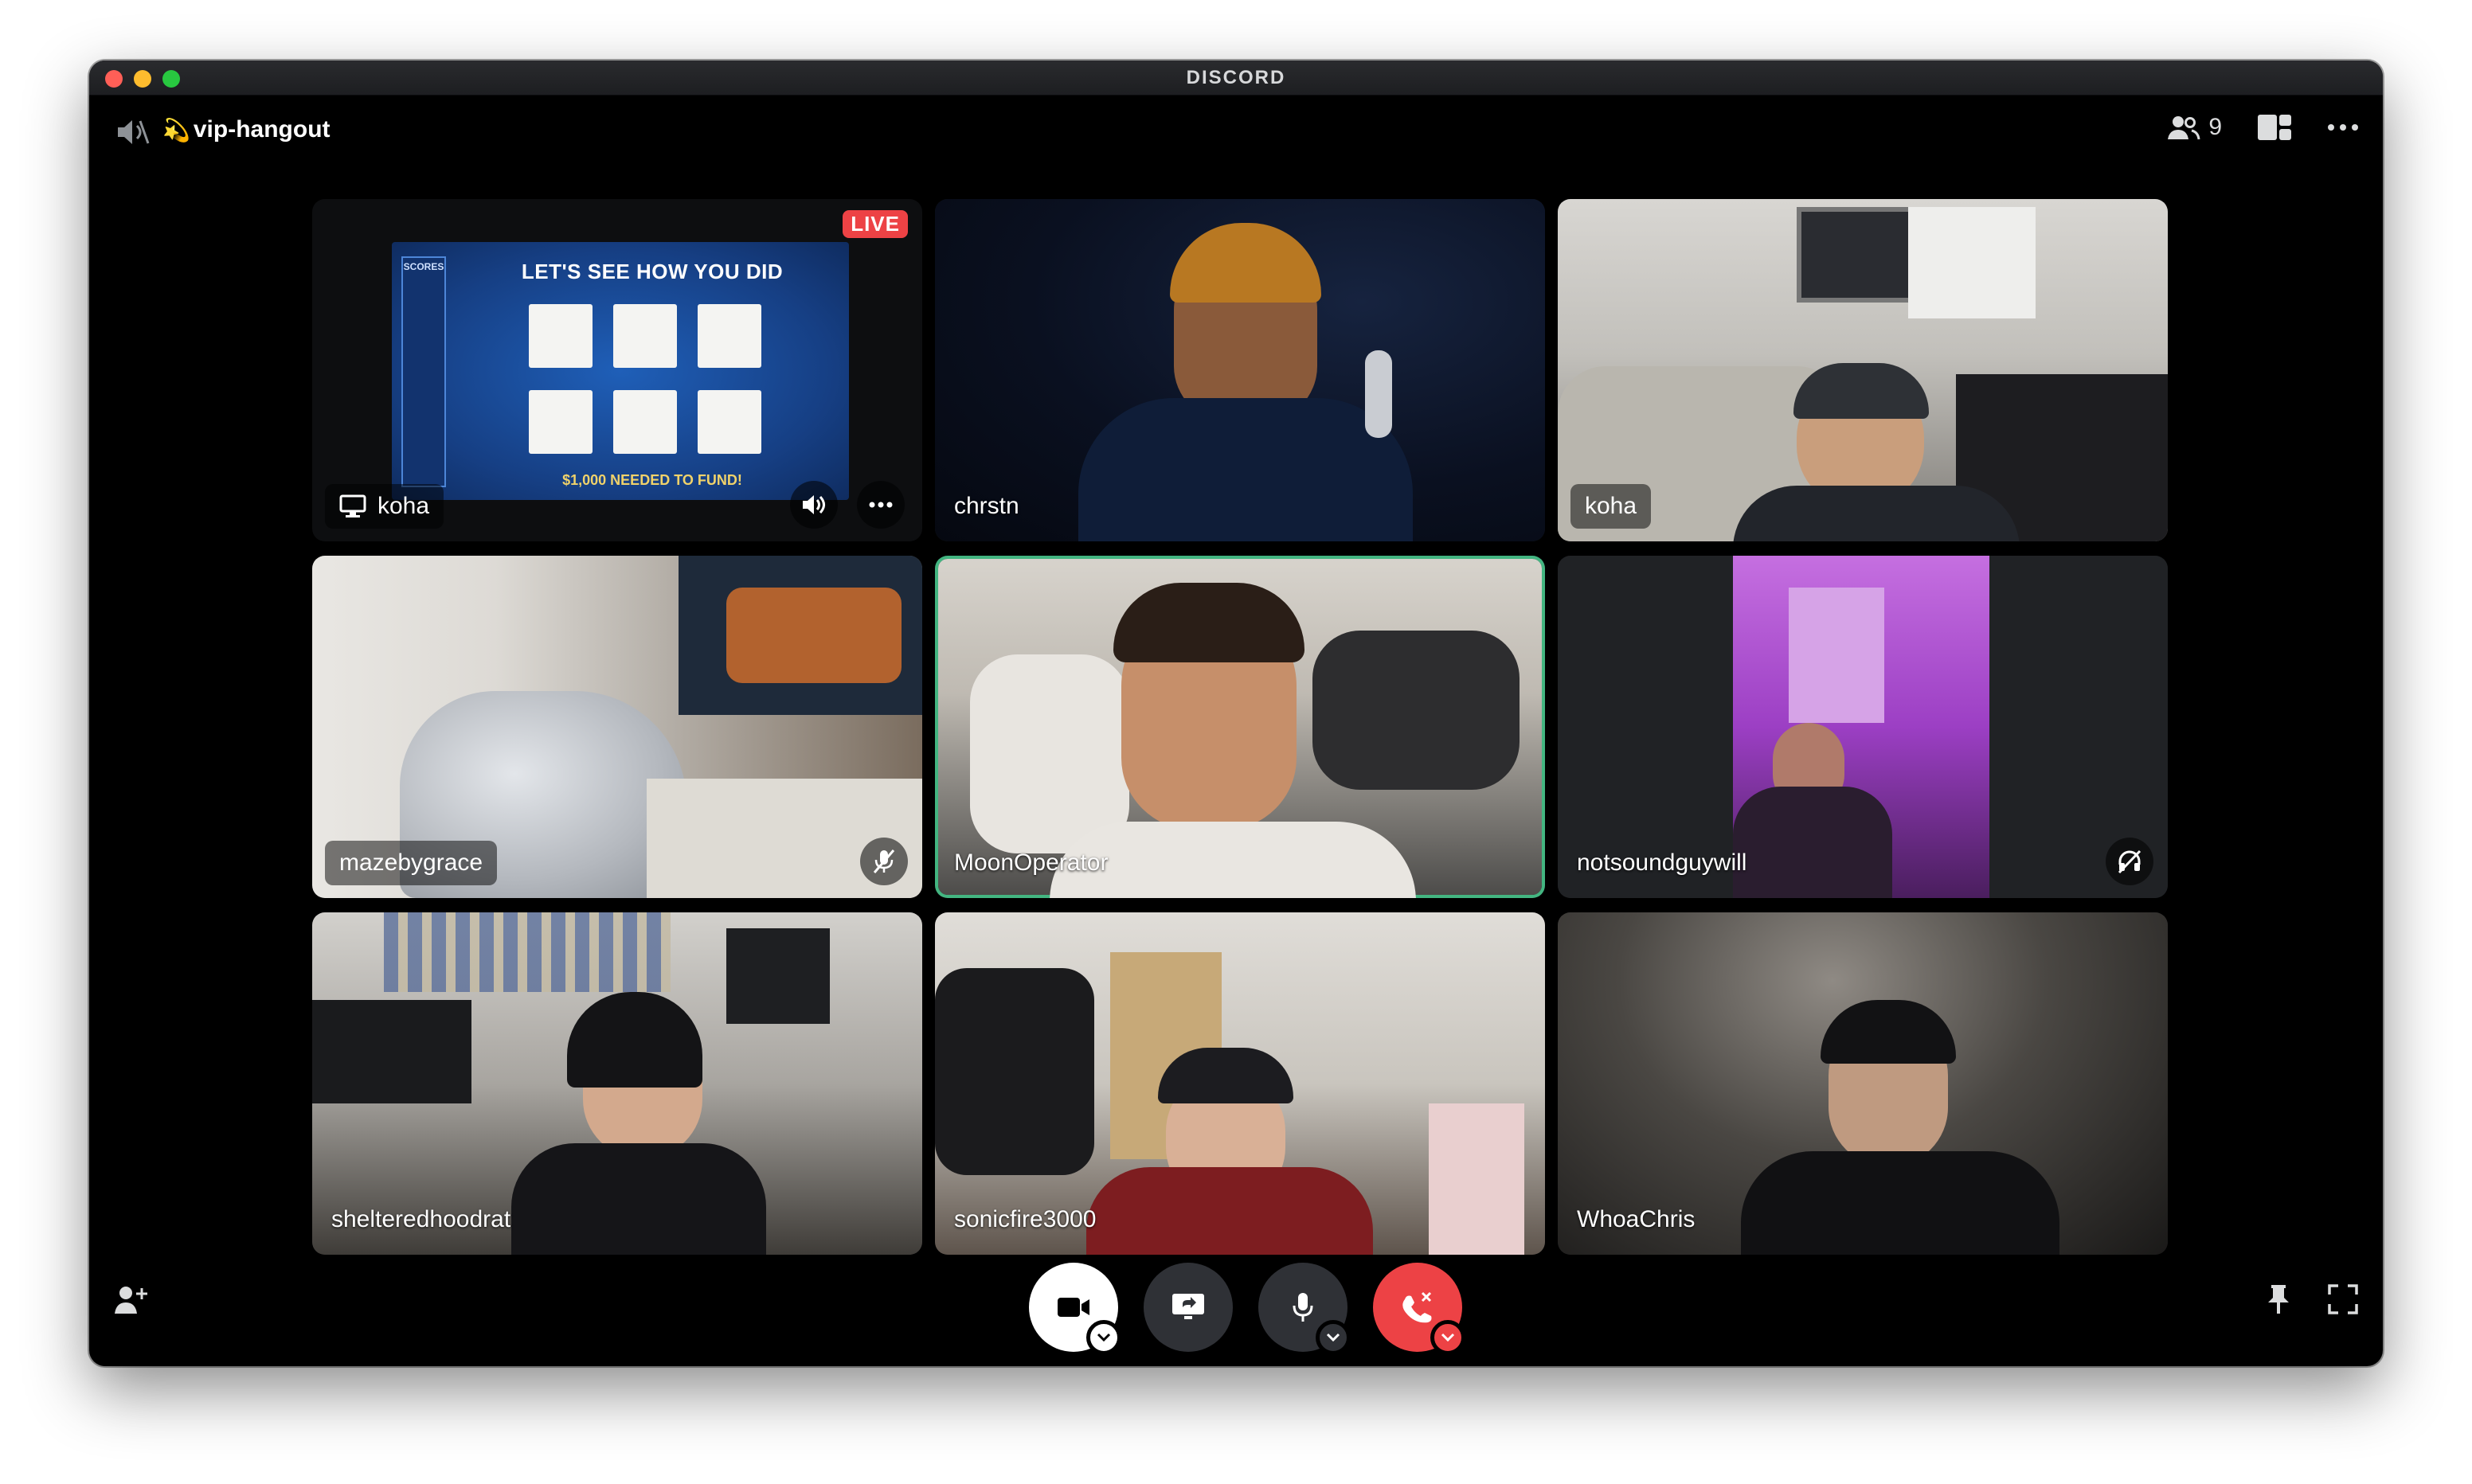 The height and width of the screenshot is (1484, 2472). Describe the element at coordinates (2312, 1301) in the screenshot. I see `view-actions` at that location.